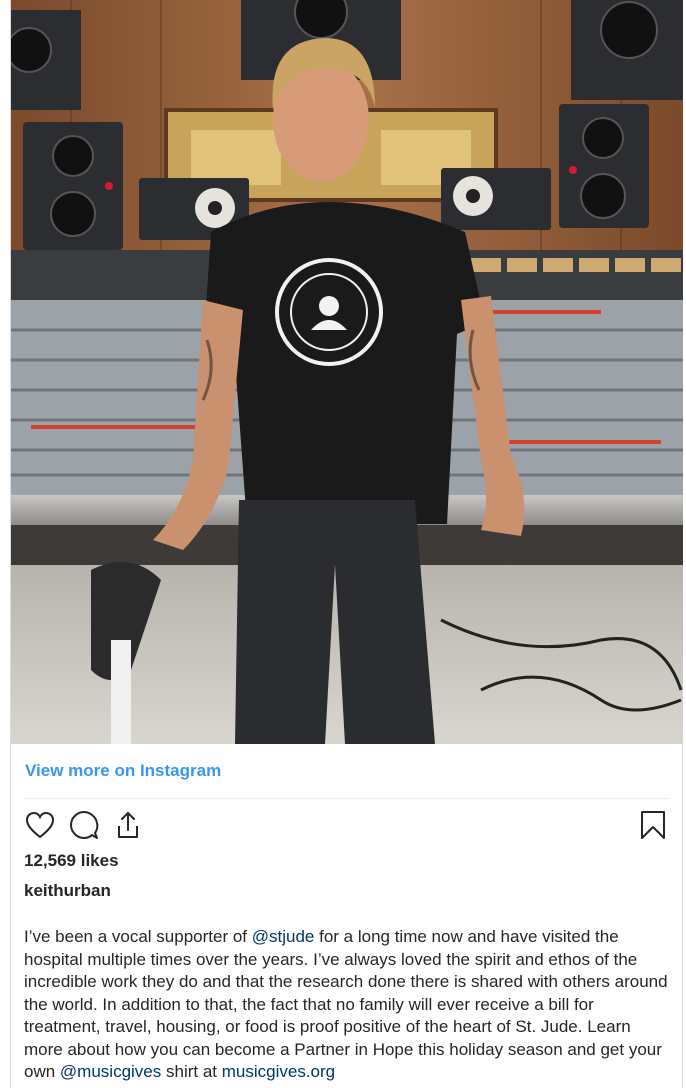 The image size is (686, 1088). What do you see at coordinates (138, 936) in the screenshot?
I see `caption-text: I’ve been a vocal supporter of` at bounding box center [138, 936].